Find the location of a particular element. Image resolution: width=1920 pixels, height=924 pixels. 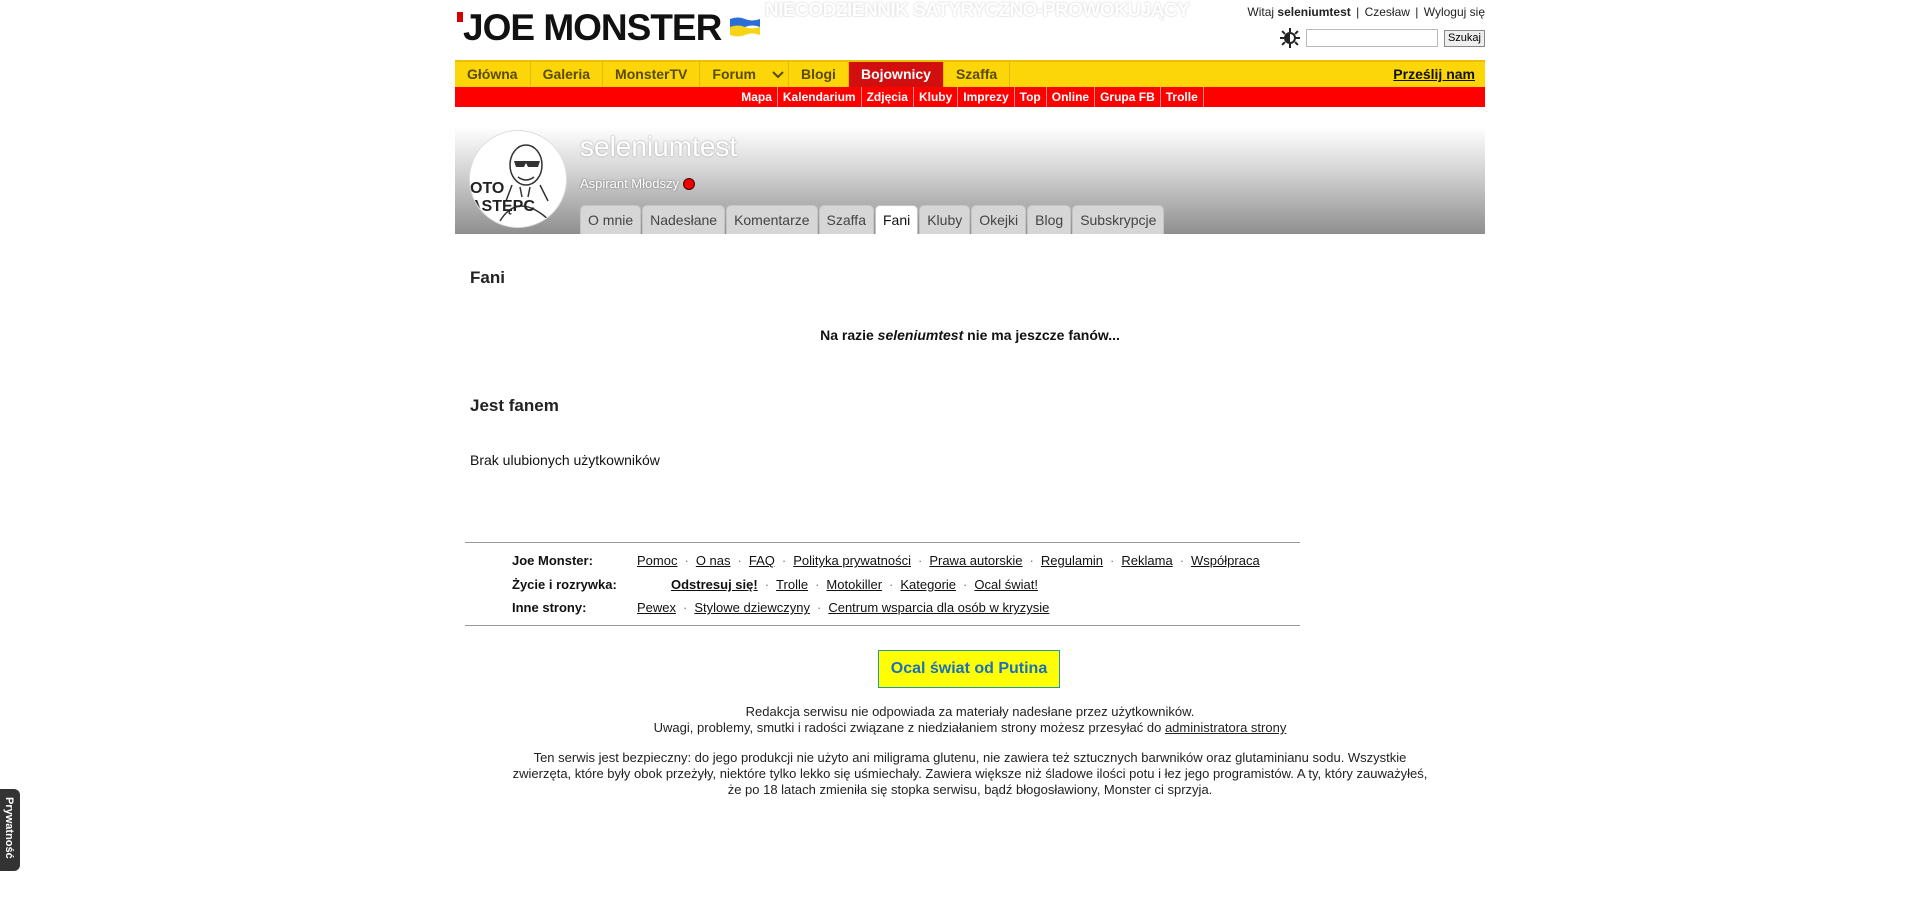

subnav-item-mapa: Mapa is located at coordinates (757, 97).